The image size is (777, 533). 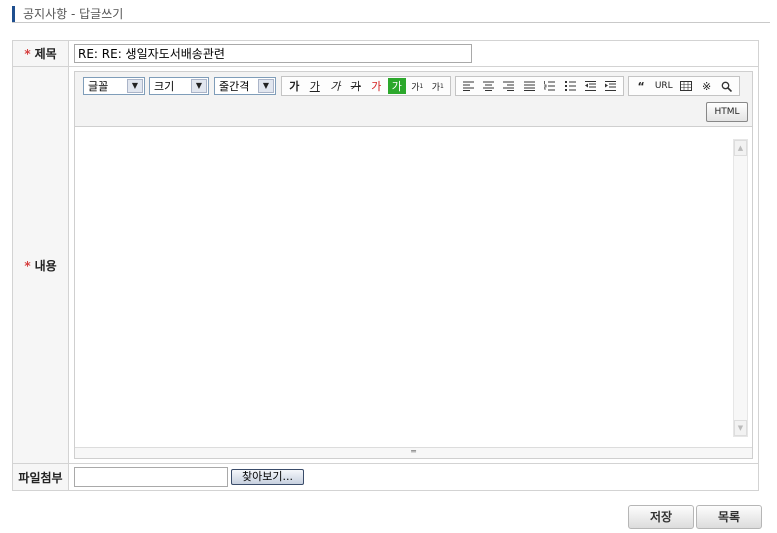 I want to click on text-format-group: 가 가 가 가 가 가 가1 가1, so click(x=366, y=86).